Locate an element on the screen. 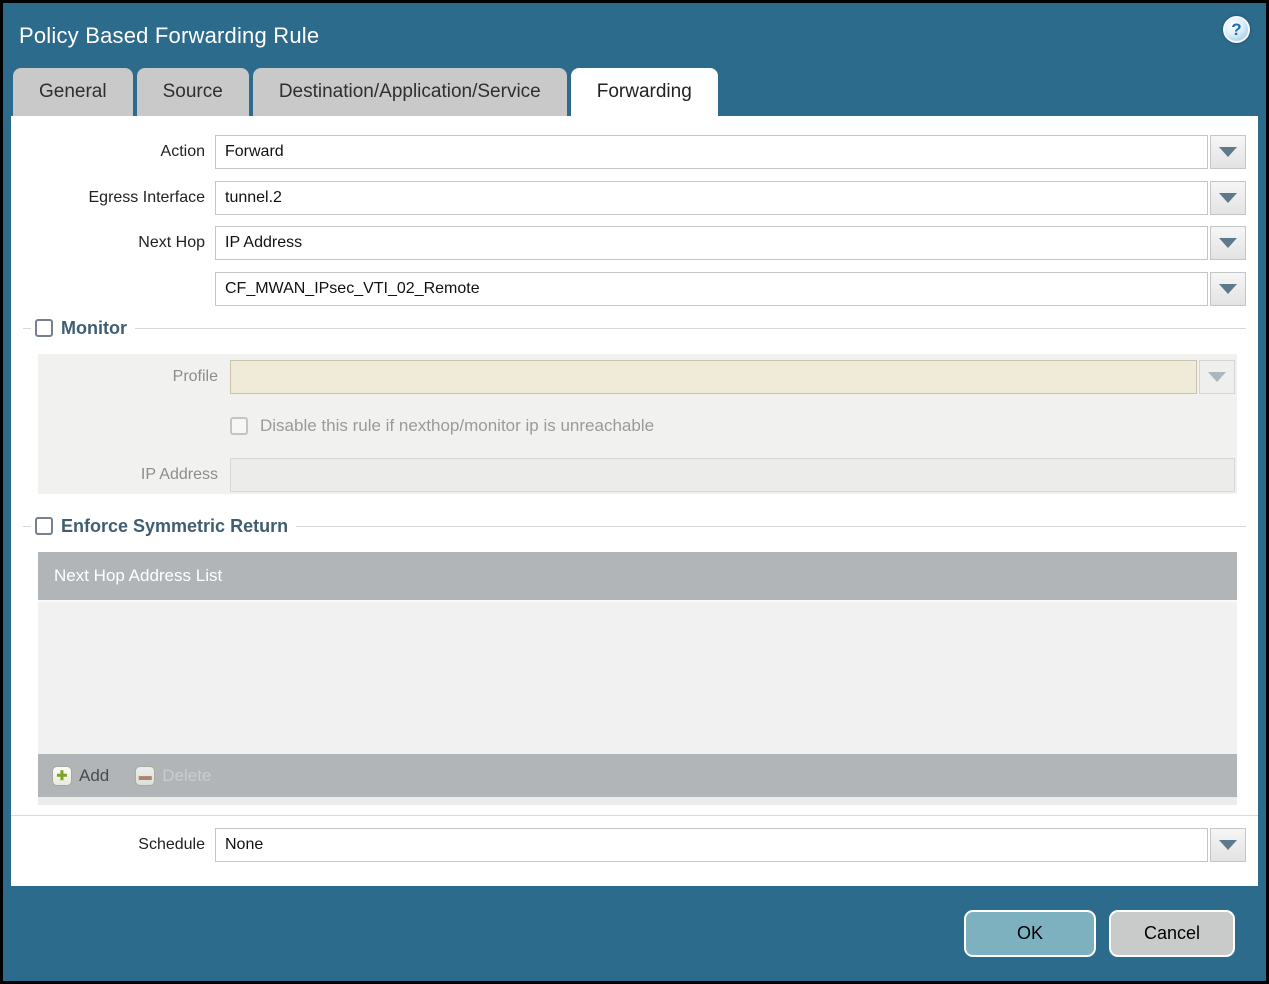  egress-interface-row: Egress Interface is located at coordinates (634, 198).